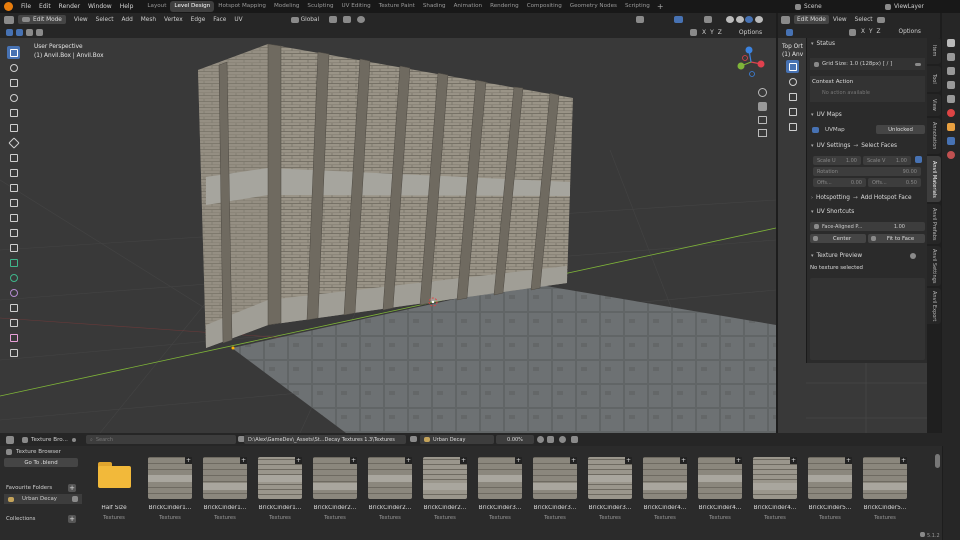  Describe the element at coordinates (9, 19) in the screenshot. I see `editor-type-icon` at that location.